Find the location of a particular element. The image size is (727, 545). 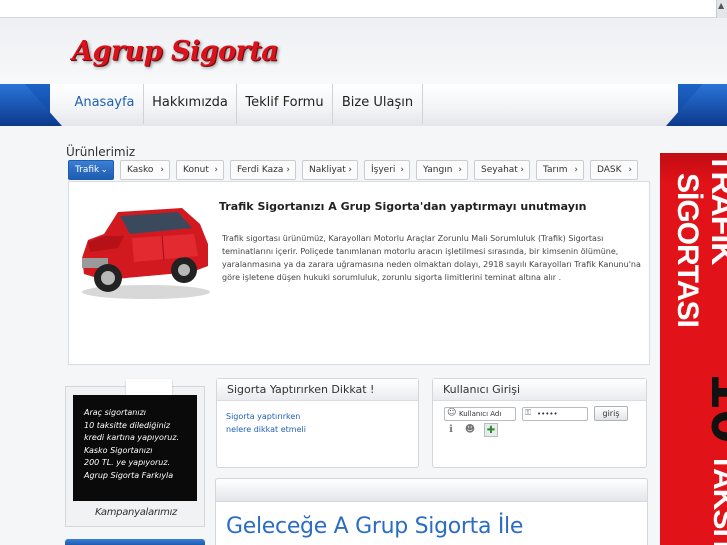

tab-seyahat: Seyahat › is located at coordinates (502, 170).